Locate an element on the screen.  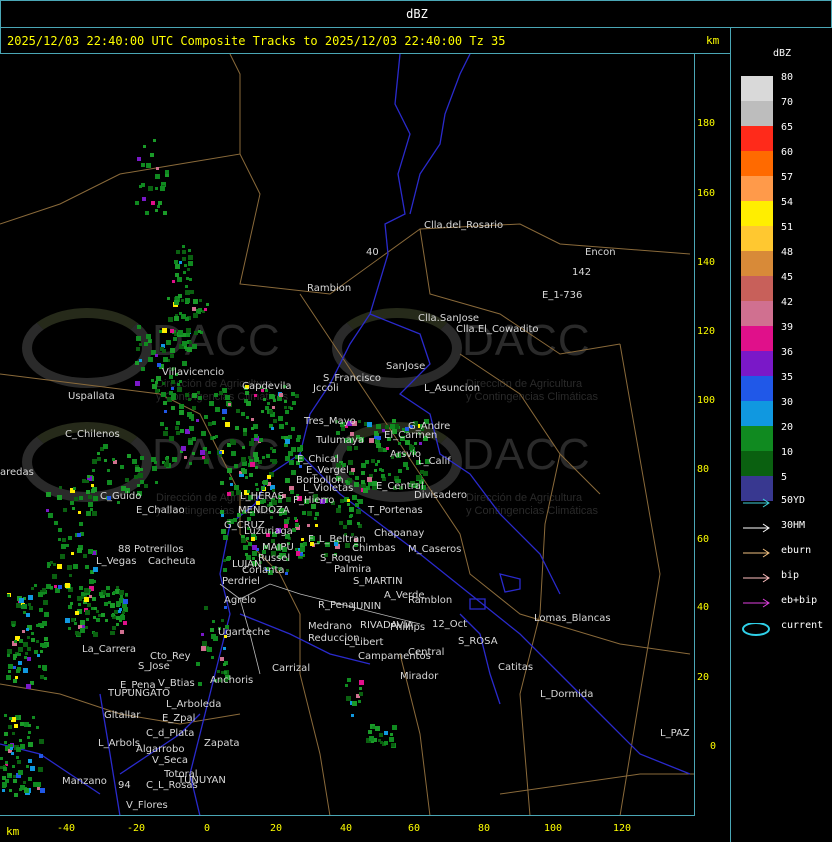
legend-level-label: 65 is located at coordinates (787, 127).